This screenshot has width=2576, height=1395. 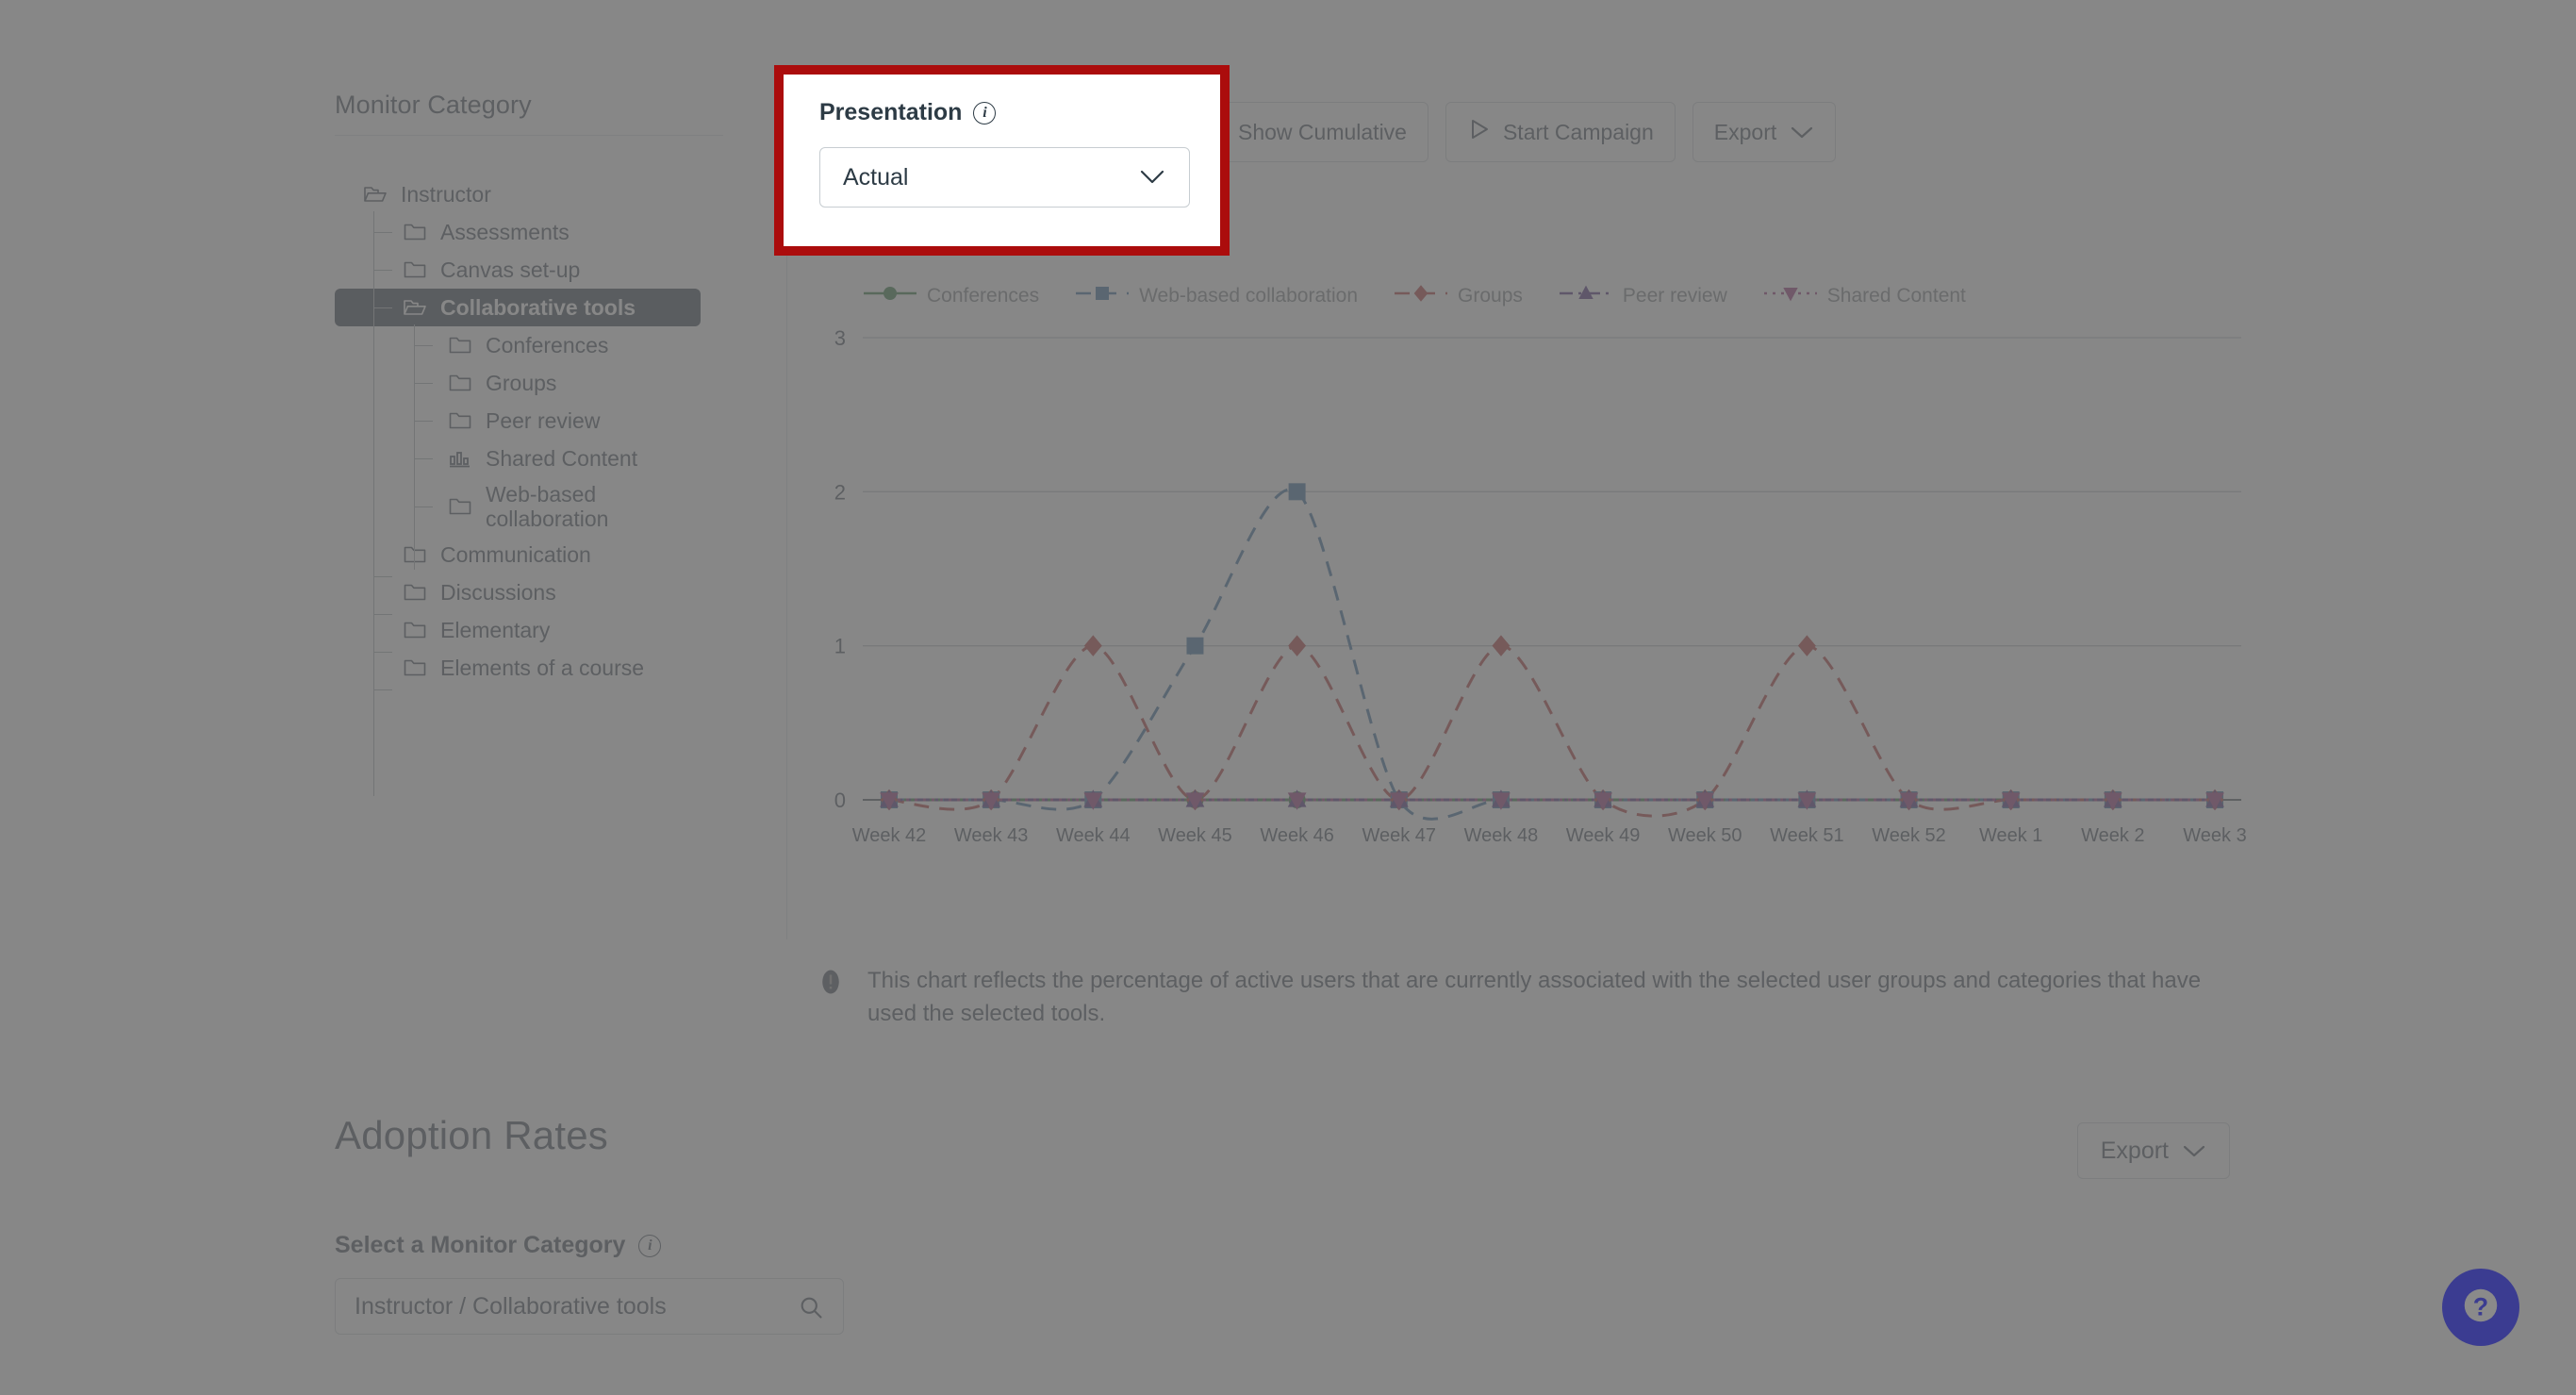 What do you see at coordinates (538, 307) in the screenshot?
I see `tree-item-label: Collaborative tools` at bounding box center [538, 307].